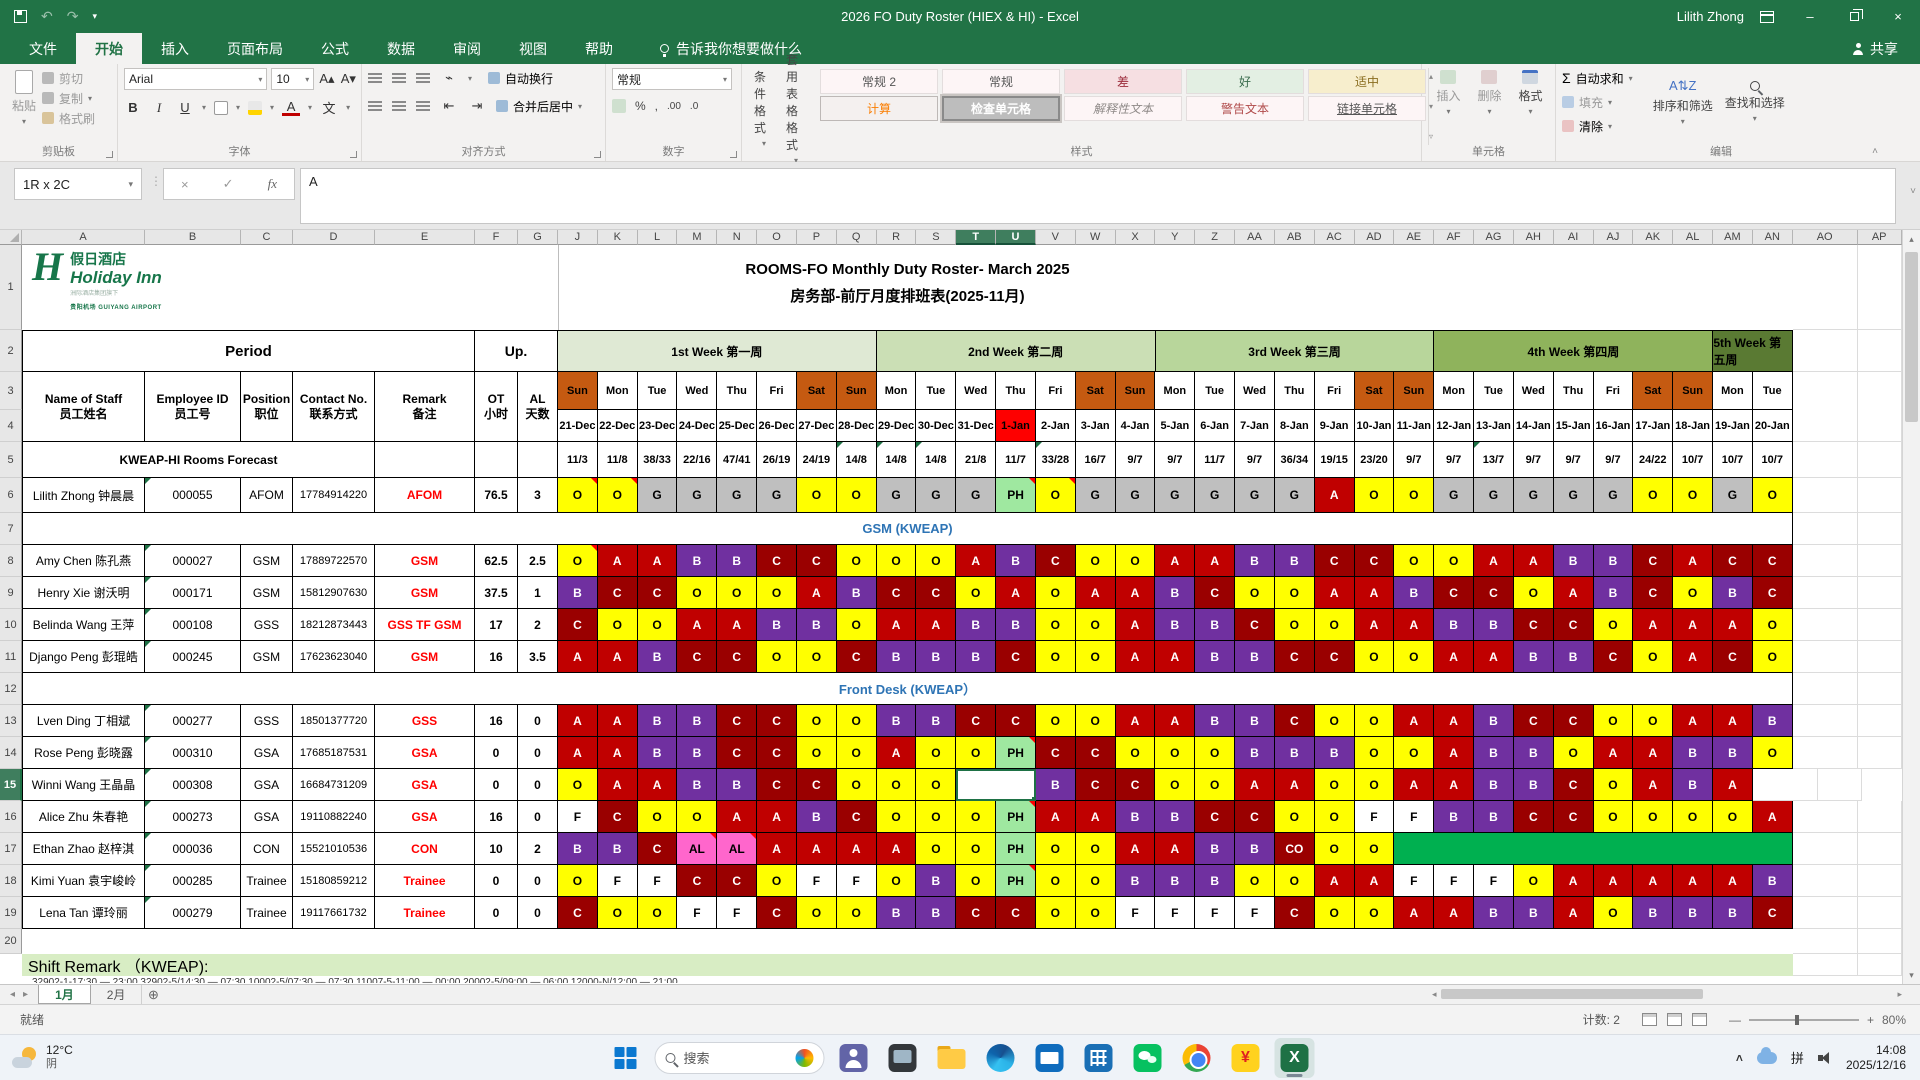  What do you see at coordinates (1414, 391) in the screenshot?
I see `day-name-cell: Sun` at bounding box center [1414, 391].